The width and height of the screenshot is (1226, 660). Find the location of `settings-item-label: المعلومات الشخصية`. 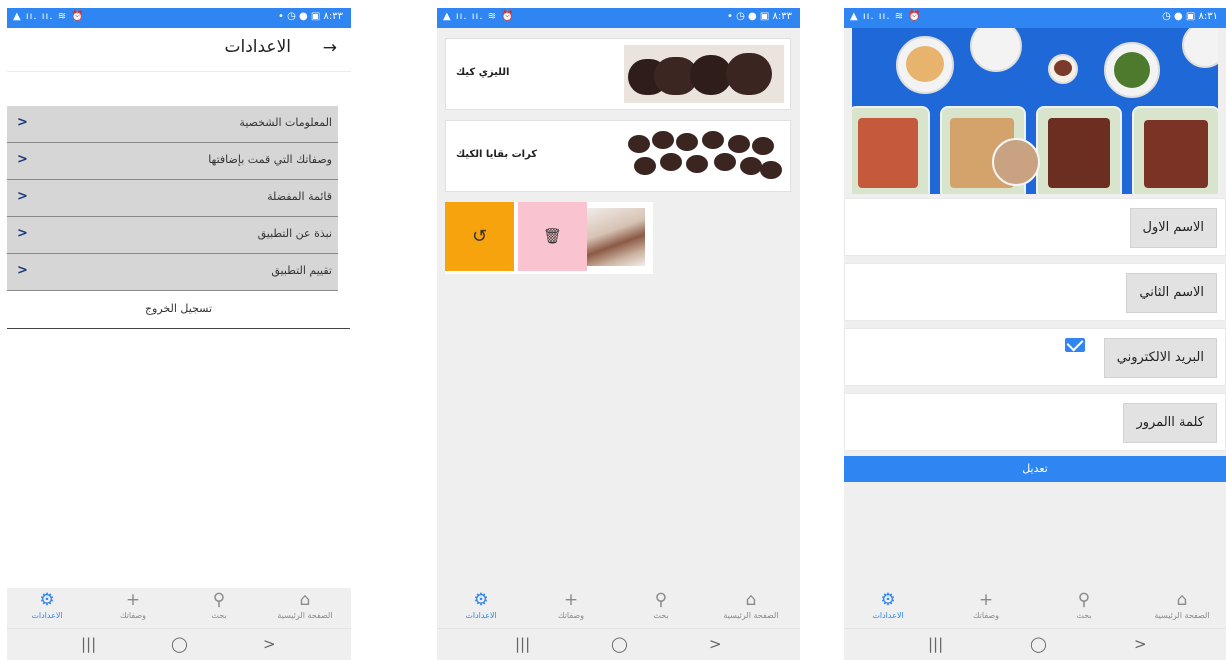

settings-item-label: المعلومات الشخصية is located at coordinates (285, 122).